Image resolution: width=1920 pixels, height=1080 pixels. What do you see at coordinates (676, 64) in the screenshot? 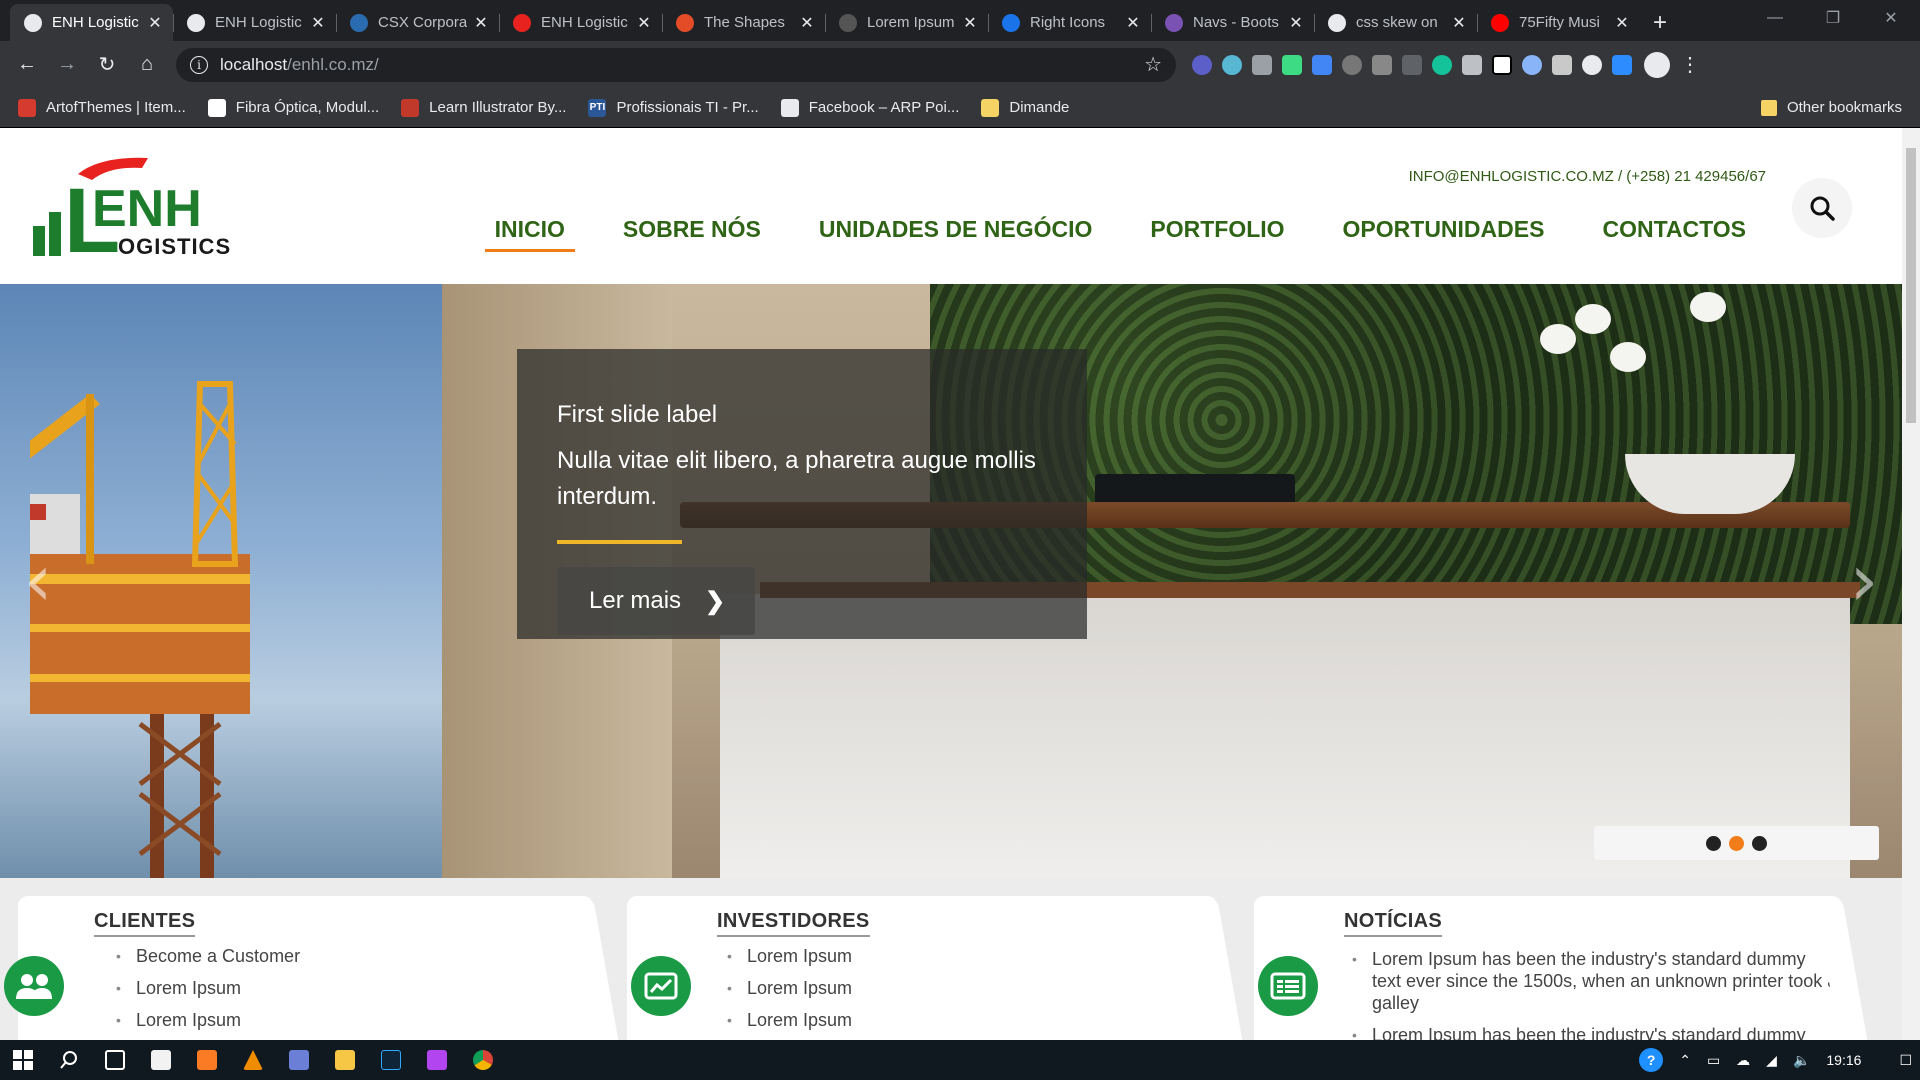
I see `address-bar: i localhost/enhl.co.mz/ ☆` at bounding box center [676, 64].